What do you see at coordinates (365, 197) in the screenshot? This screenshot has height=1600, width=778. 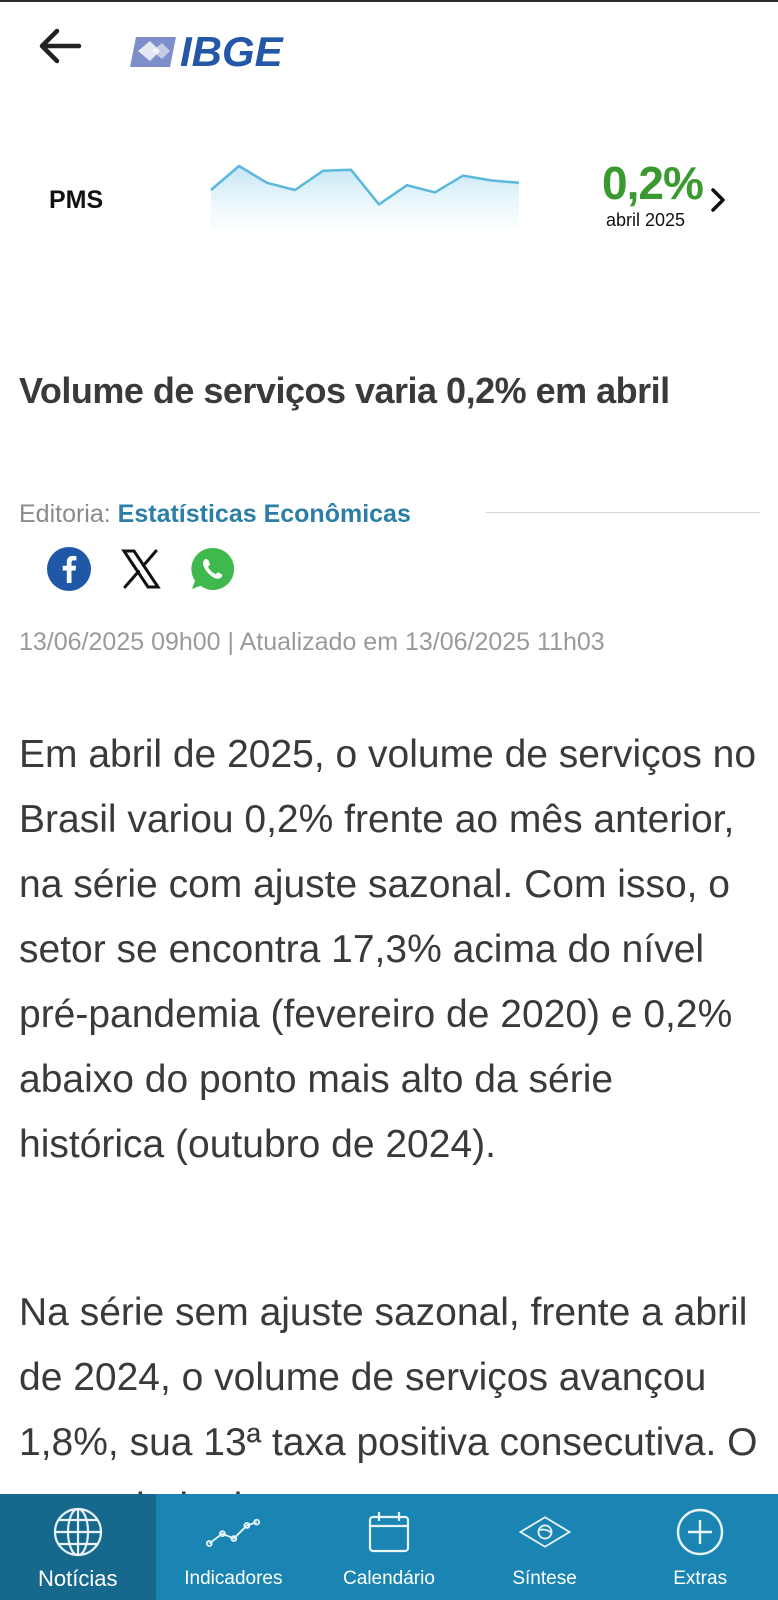 I see `indicator-sparkline` at bounding box center [365, 197].